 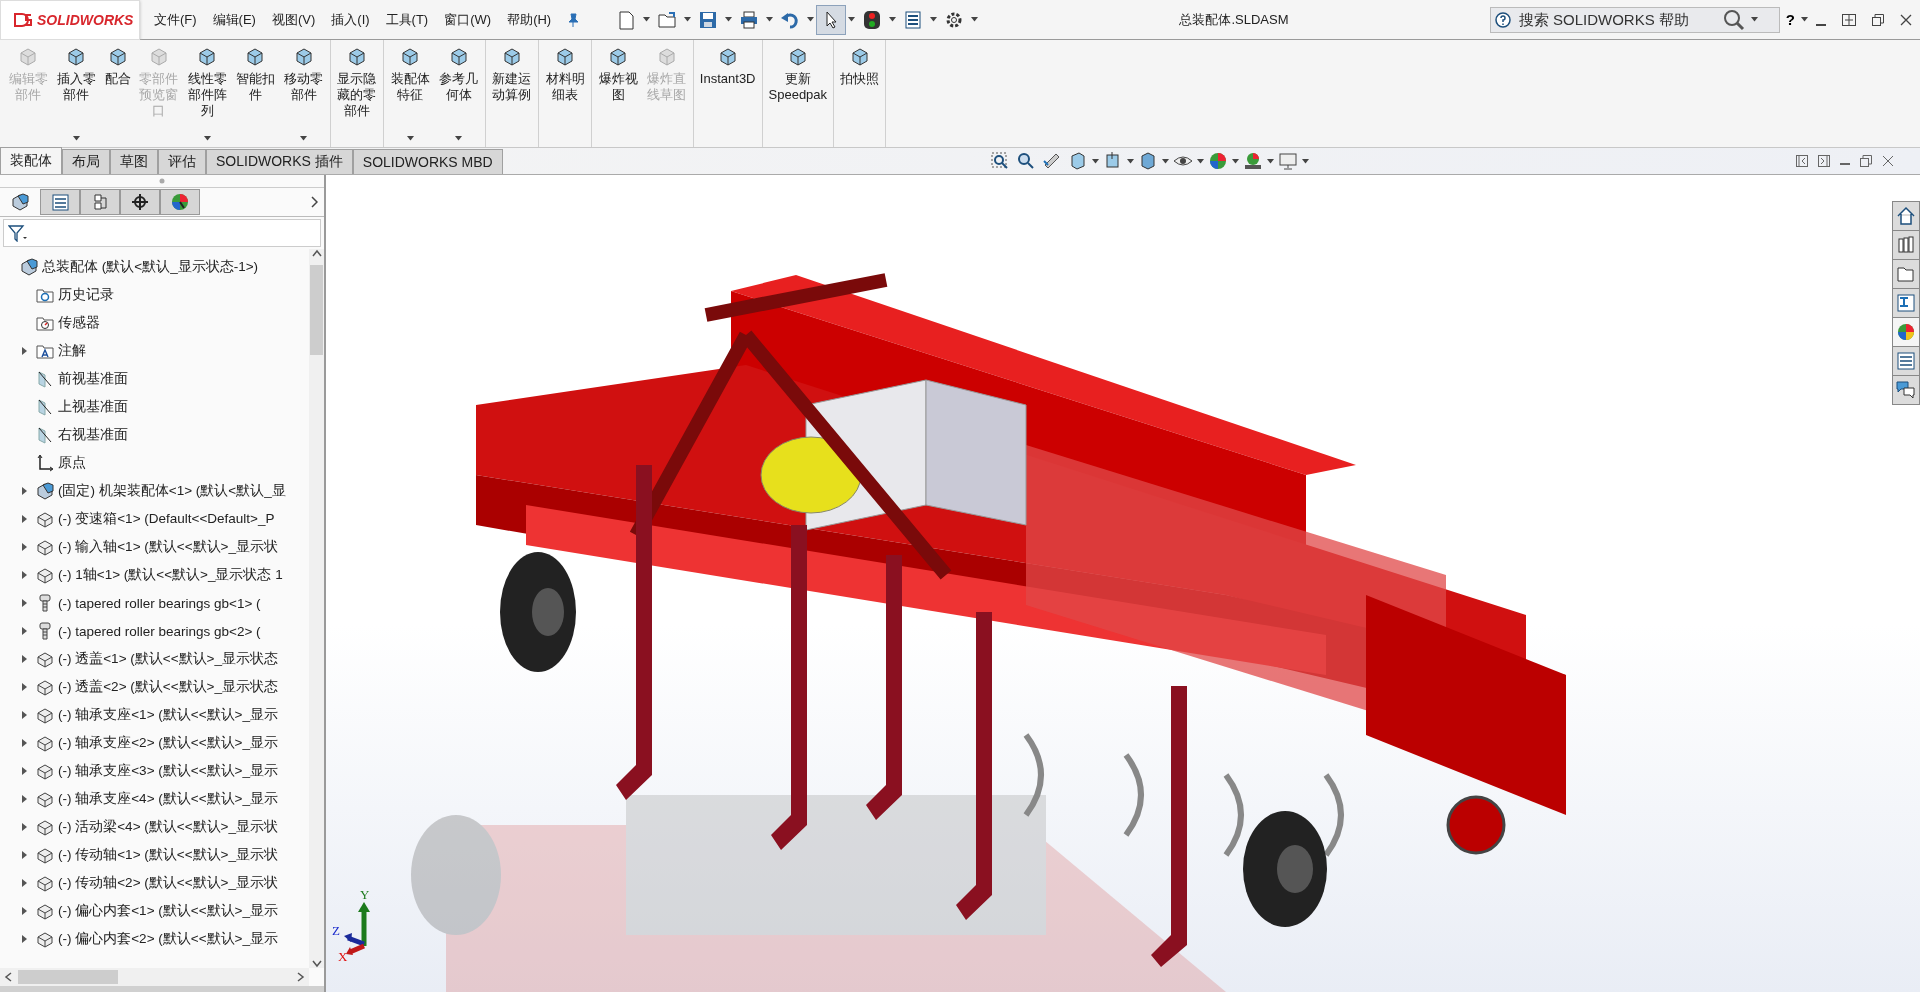 I want to click on tree-item: (-) 输入轴<1> (默认<<默认>_显示状, so click(x=168, y=547).